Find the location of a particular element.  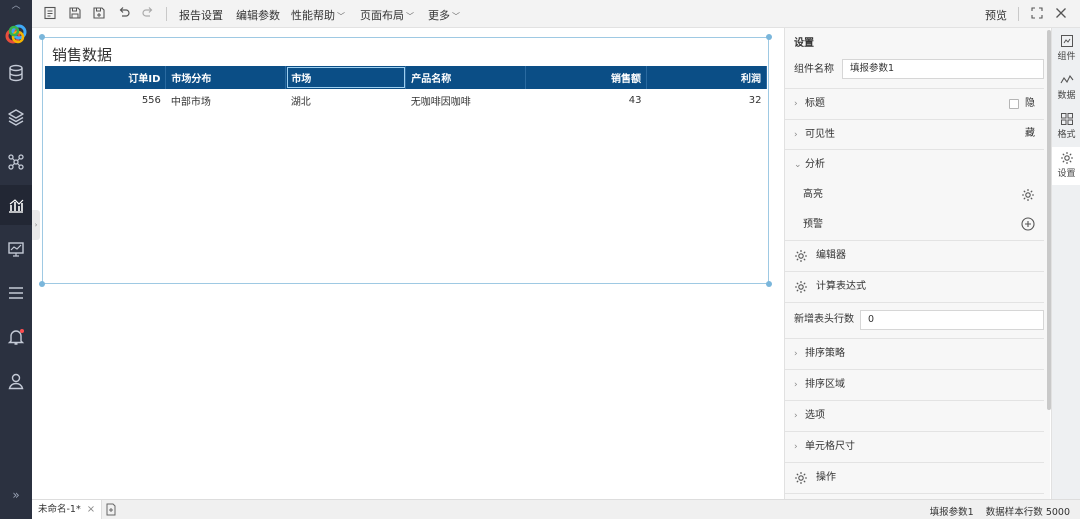

chevron-down-icon: ⌄ is located at coordinates (798, 165).